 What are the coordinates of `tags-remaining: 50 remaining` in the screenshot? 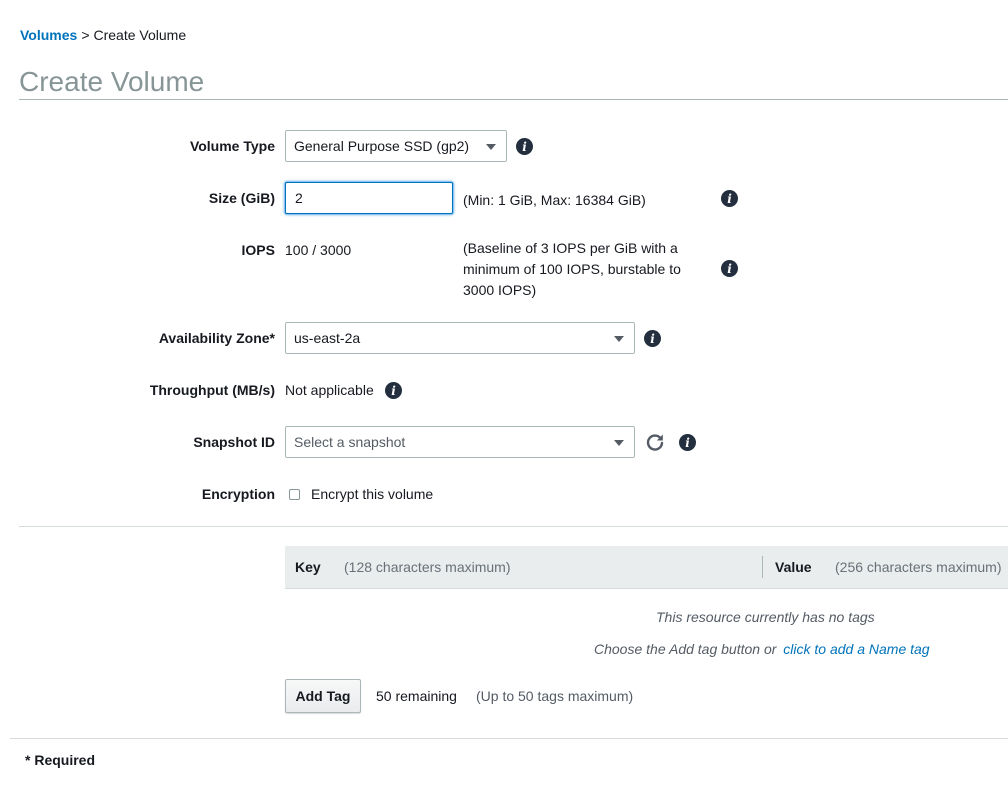 It's located at (416, 696).